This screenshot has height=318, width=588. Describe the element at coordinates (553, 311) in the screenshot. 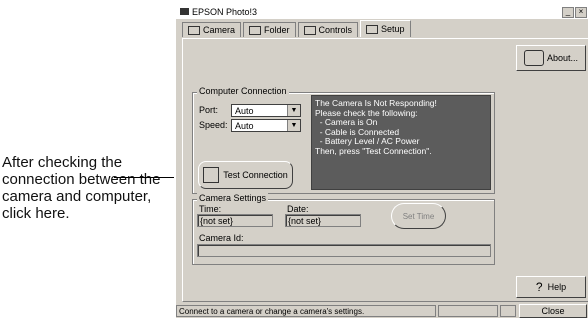

I see `close-button: Close` at that location.